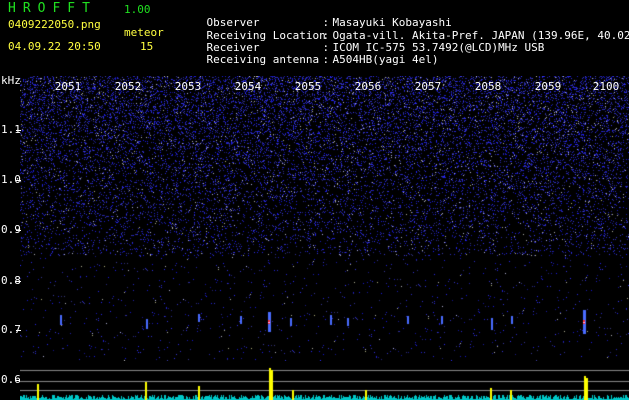 The image size is (629, 400). I want to click on meta-colon: :, so click(326, 59).